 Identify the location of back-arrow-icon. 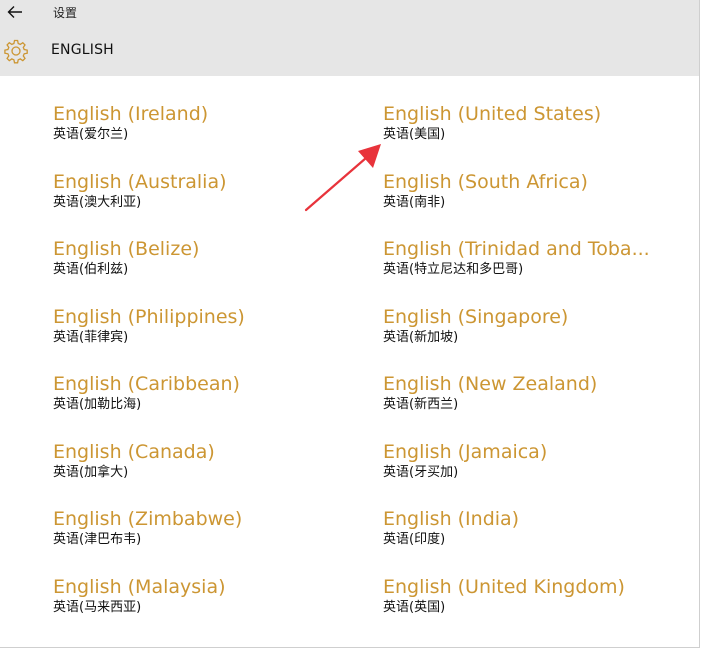
(14, 12).